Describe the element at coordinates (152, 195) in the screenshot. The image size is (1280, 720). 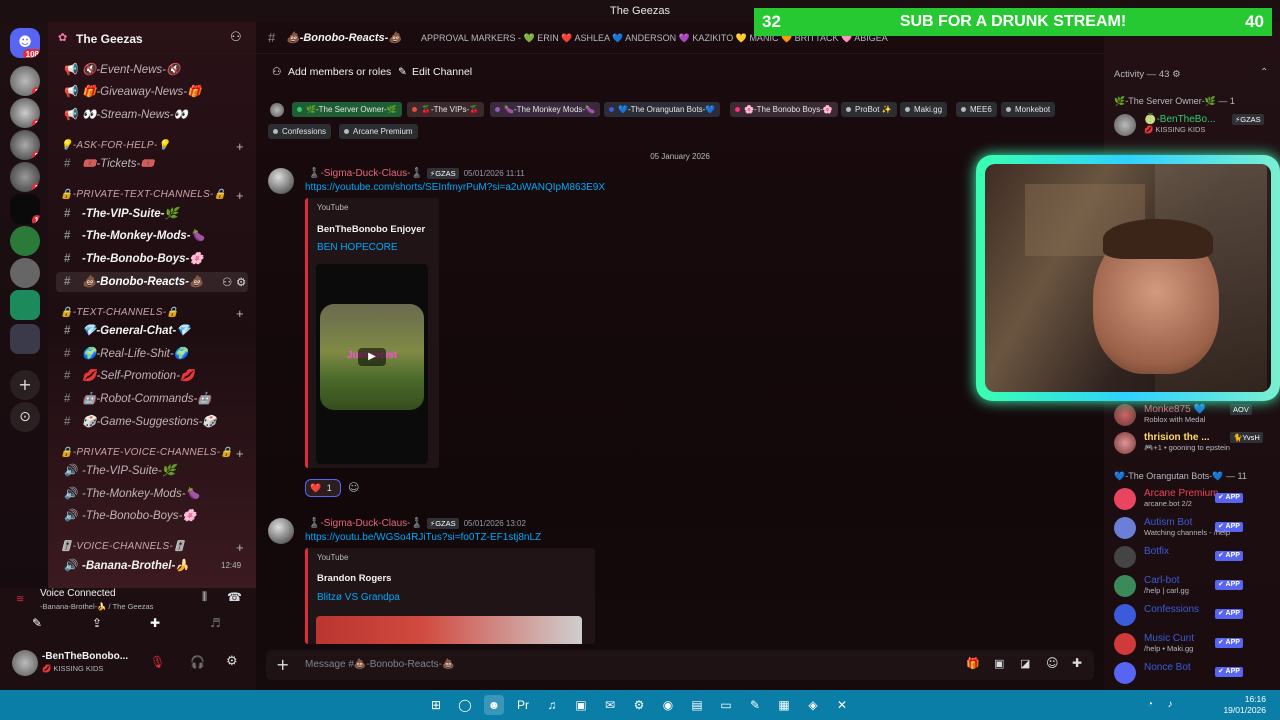
I see `category-private-text: 🔒-PRIVATE-TEXT-CHANNELS-🔒 +` at that location.